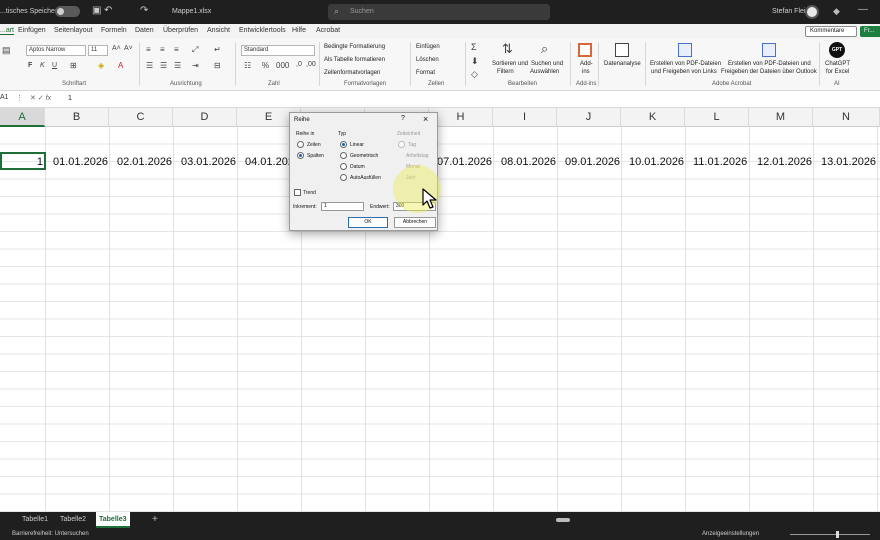  What do you see at coordinates (205, 117) in the screenshot?
I see `column-header-d: D` at bounding box center [205, 117].